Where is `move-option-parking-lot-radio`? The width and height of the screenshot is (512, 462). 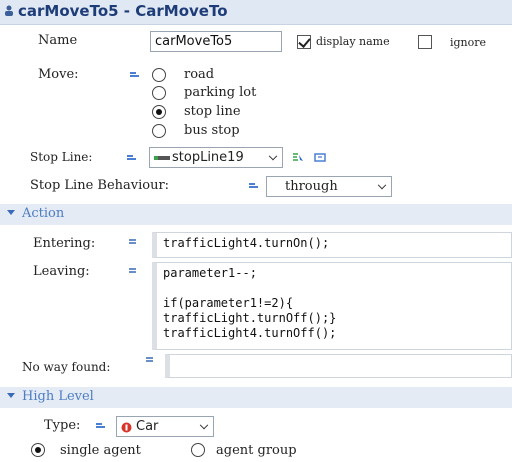
move-option-parking-lot-radio is located at coordinates (159, 93).